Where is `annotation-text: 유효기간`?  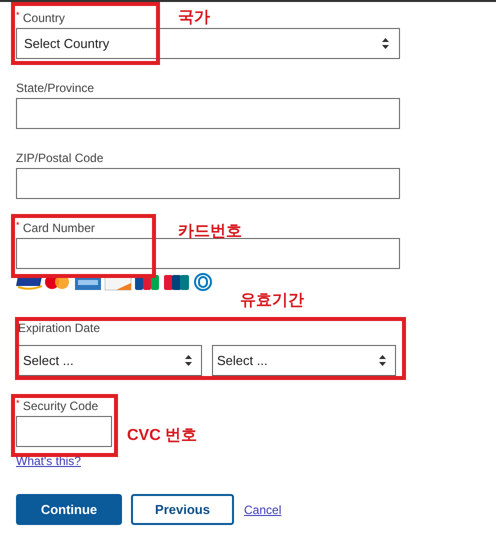
annotation-text: 유효기간 is located at coordinates (272, 301).